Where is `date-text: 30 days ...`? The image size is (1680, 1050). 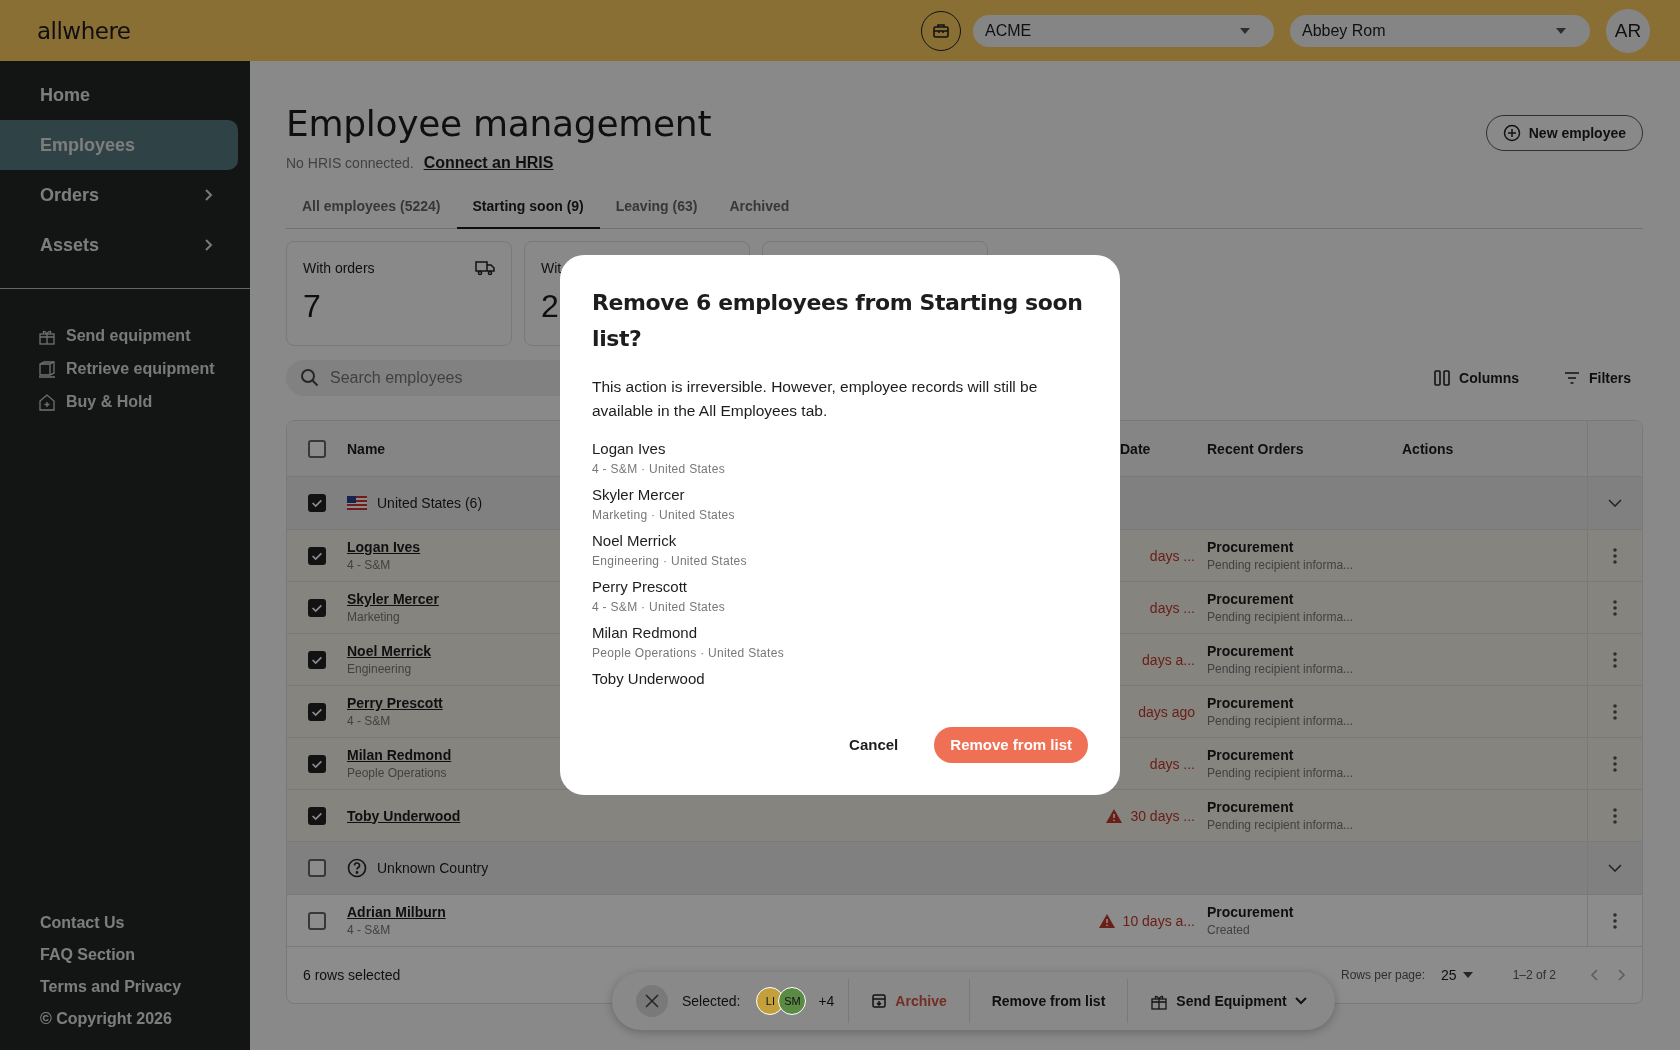
date-text: 30 days ... is located at coordinates (1162, 815).